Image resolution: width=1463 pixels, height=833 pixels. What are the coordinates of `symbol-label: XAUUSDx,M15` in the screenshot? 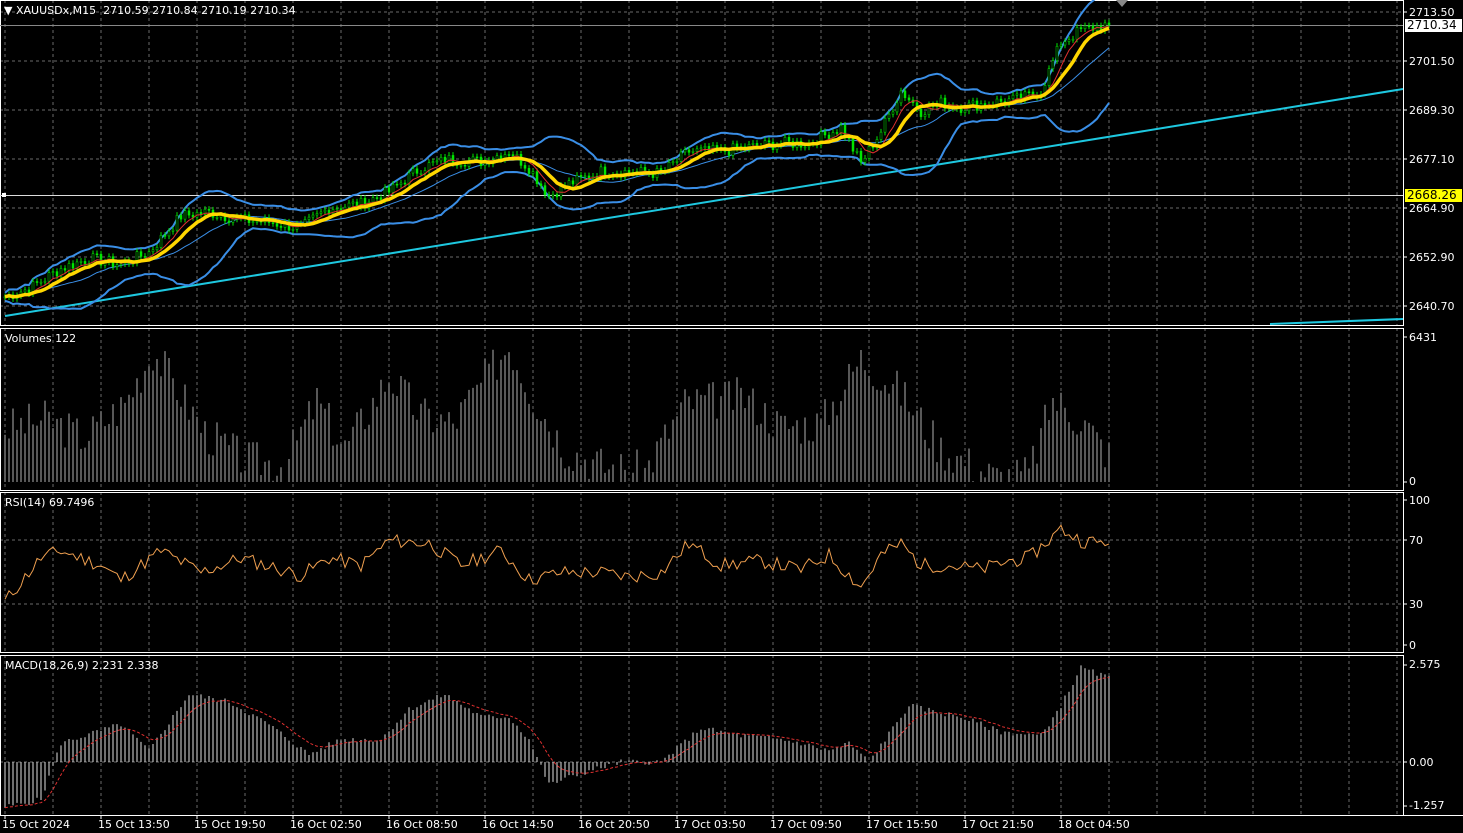 It's located at (56, 10).